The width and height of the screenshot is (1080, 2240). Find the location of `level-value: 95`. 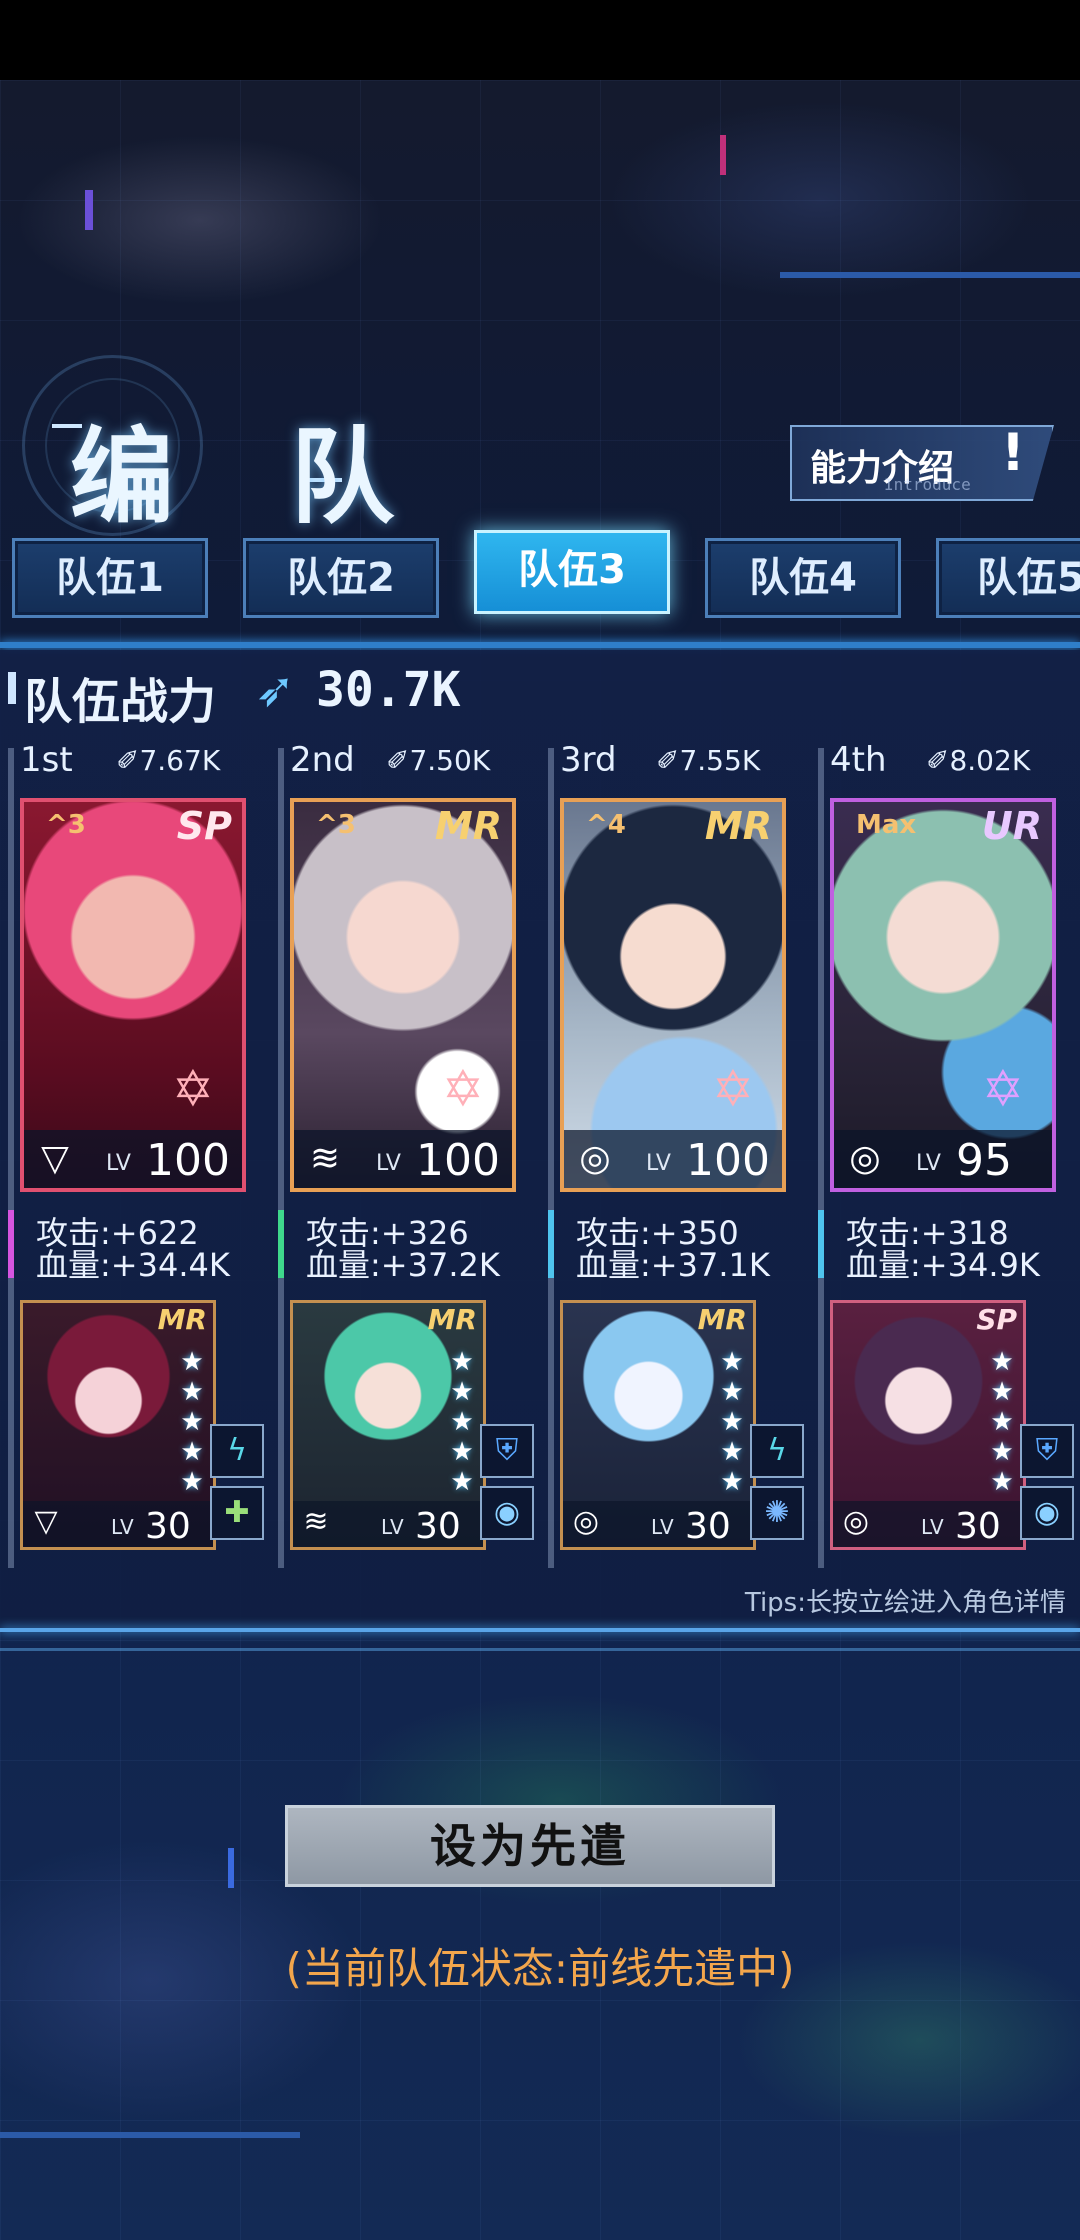

level-value: 95 is located at coordinates (984, 1160).